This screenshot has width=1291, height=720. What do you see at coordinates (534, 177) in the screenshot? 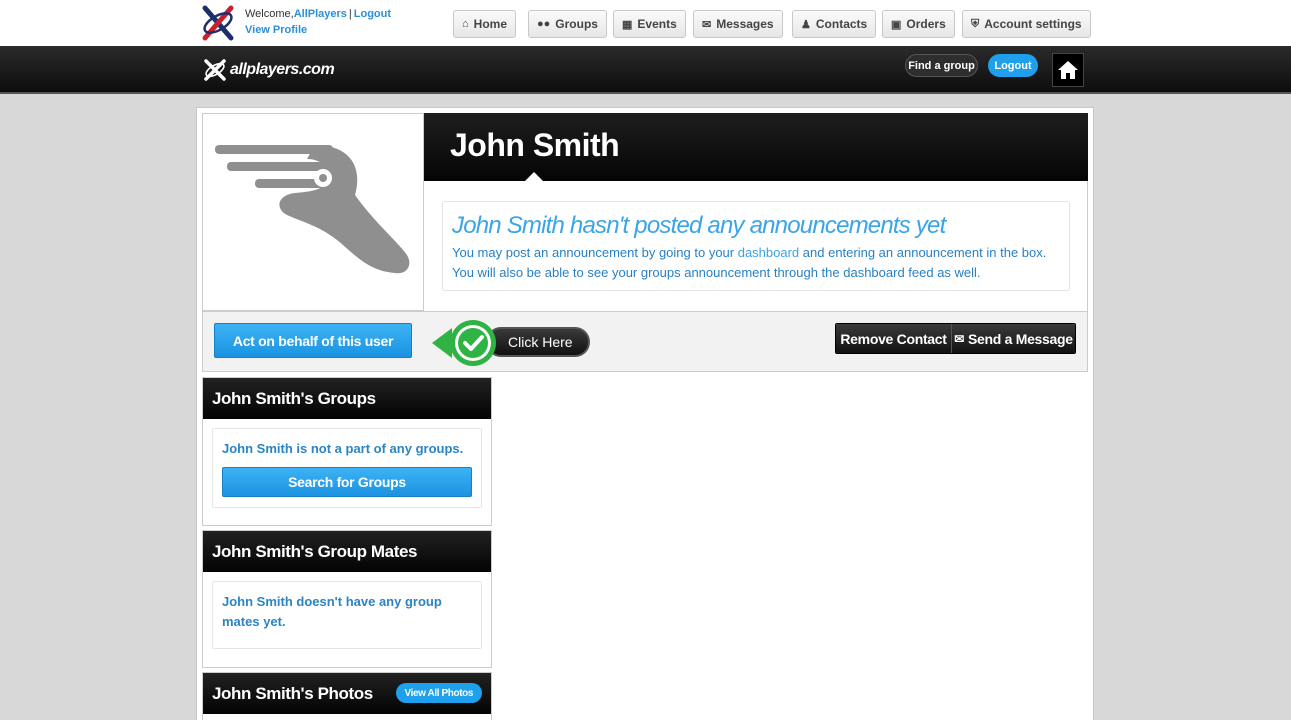
I see `banner-notch` at bounding box center [534, 177].